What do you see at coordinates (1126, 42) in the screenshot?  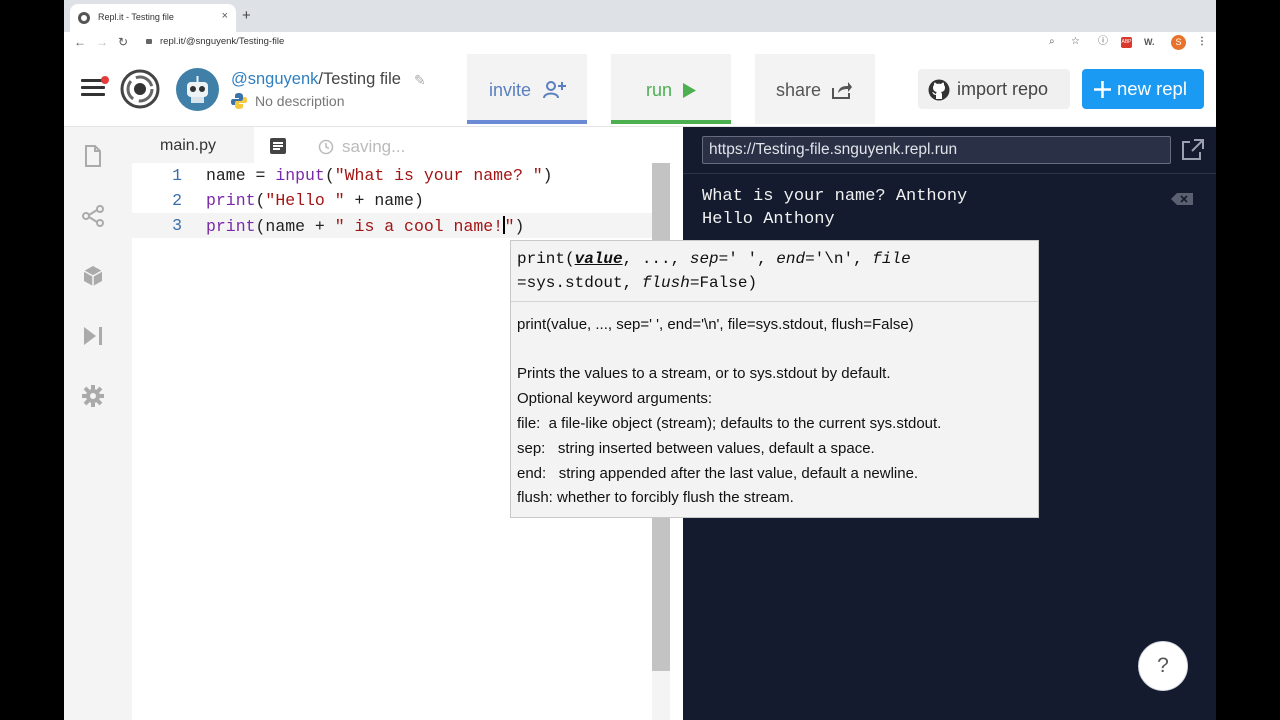 I see `adblock-icon: ABP` at bounding box center [1126, 42].